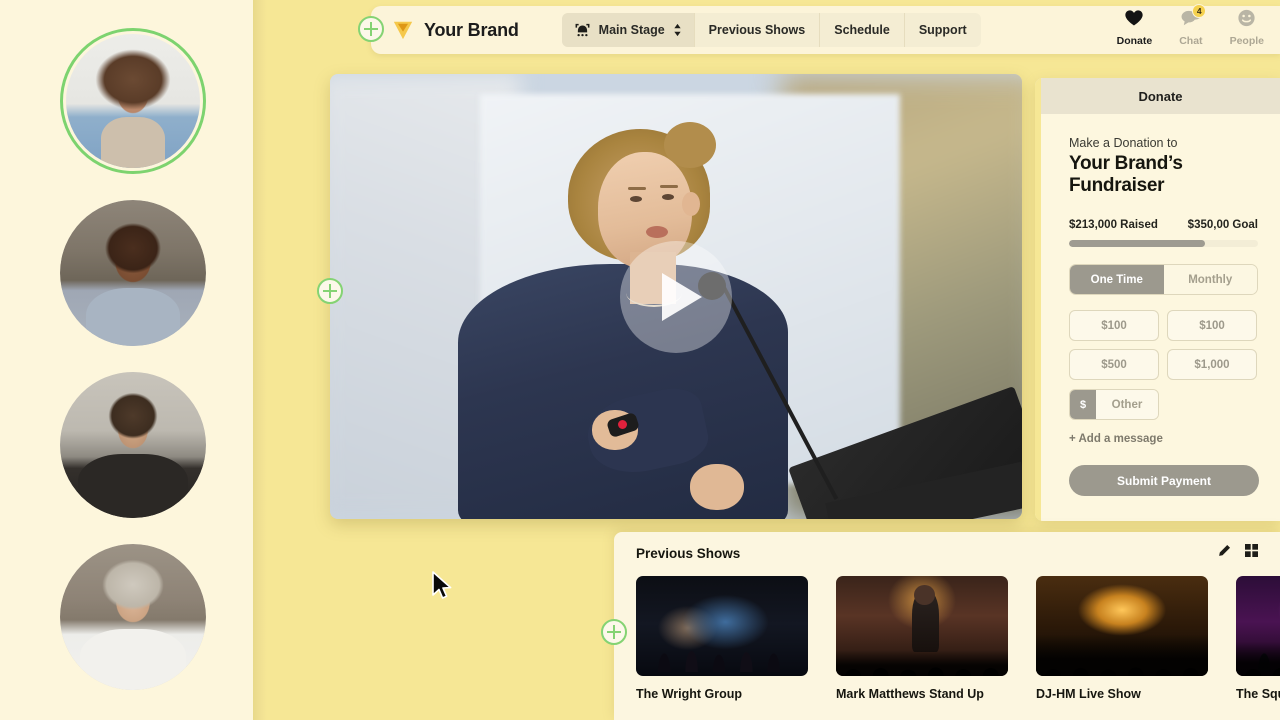 Image resolution: width=1280 pixels, height=720 pixels. Describe the element at coordinates (1038, 299) in the screenshot. I see `donate-panel-accent-bar` at that location.